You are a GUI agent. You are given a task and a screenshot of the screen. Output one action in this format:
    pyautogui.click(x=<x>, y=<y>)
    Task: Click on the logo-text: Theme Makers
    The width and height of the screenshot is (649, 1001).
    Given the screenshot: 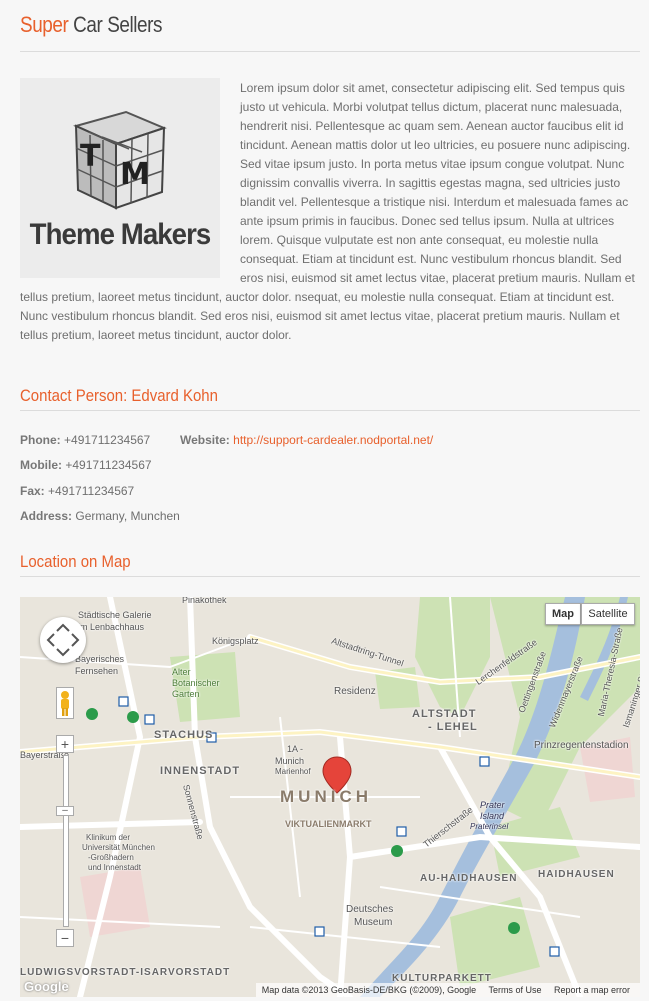 What is the action you would take?
    pyautogui.click(x=120, y=234)
    